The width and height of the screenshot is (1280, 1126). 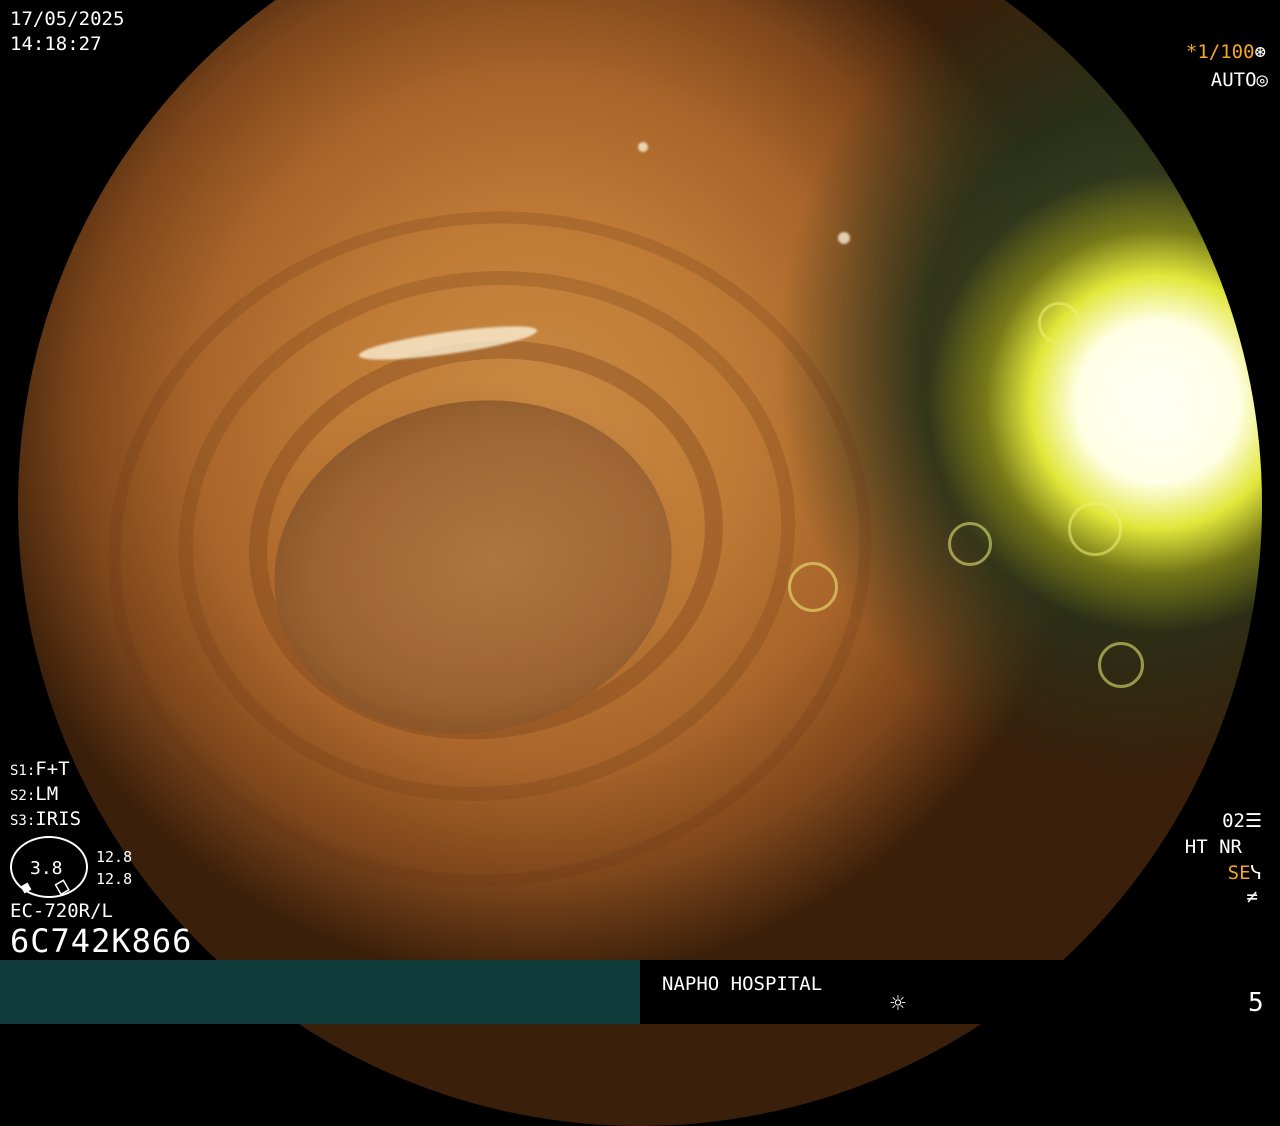 I want to click on scope-tip-icon, so click(x=45, y=887).